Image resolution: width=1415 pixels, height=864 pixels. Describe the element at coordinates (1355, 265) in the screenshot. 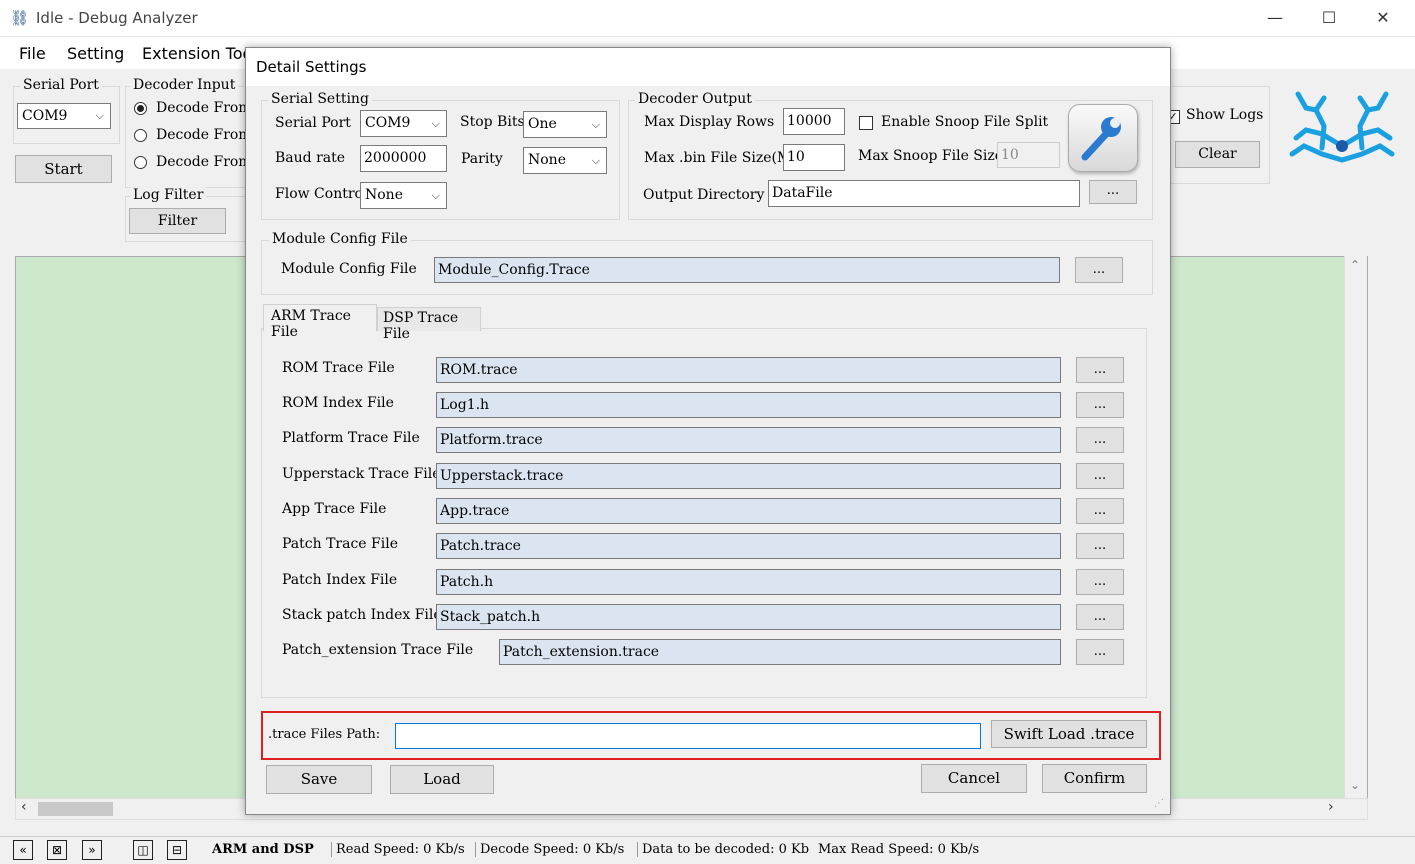

I see `scroll-up-icon: ⌃` at that location.